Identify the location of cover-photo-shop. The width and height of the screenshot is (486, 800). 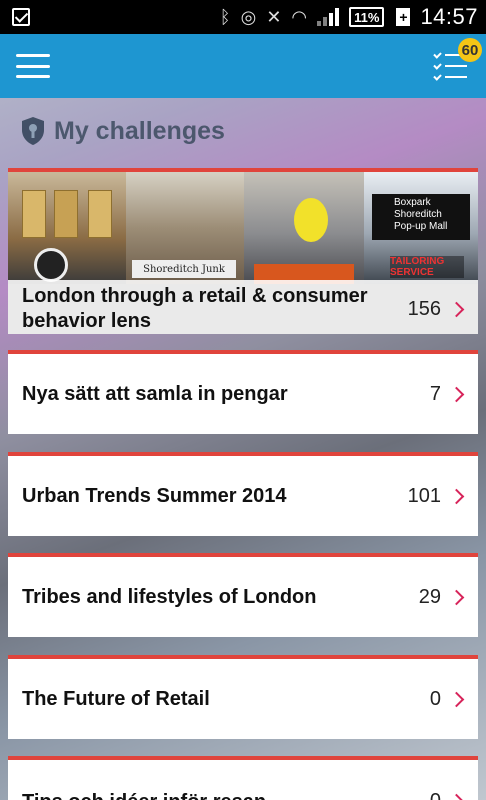
(67, 228).